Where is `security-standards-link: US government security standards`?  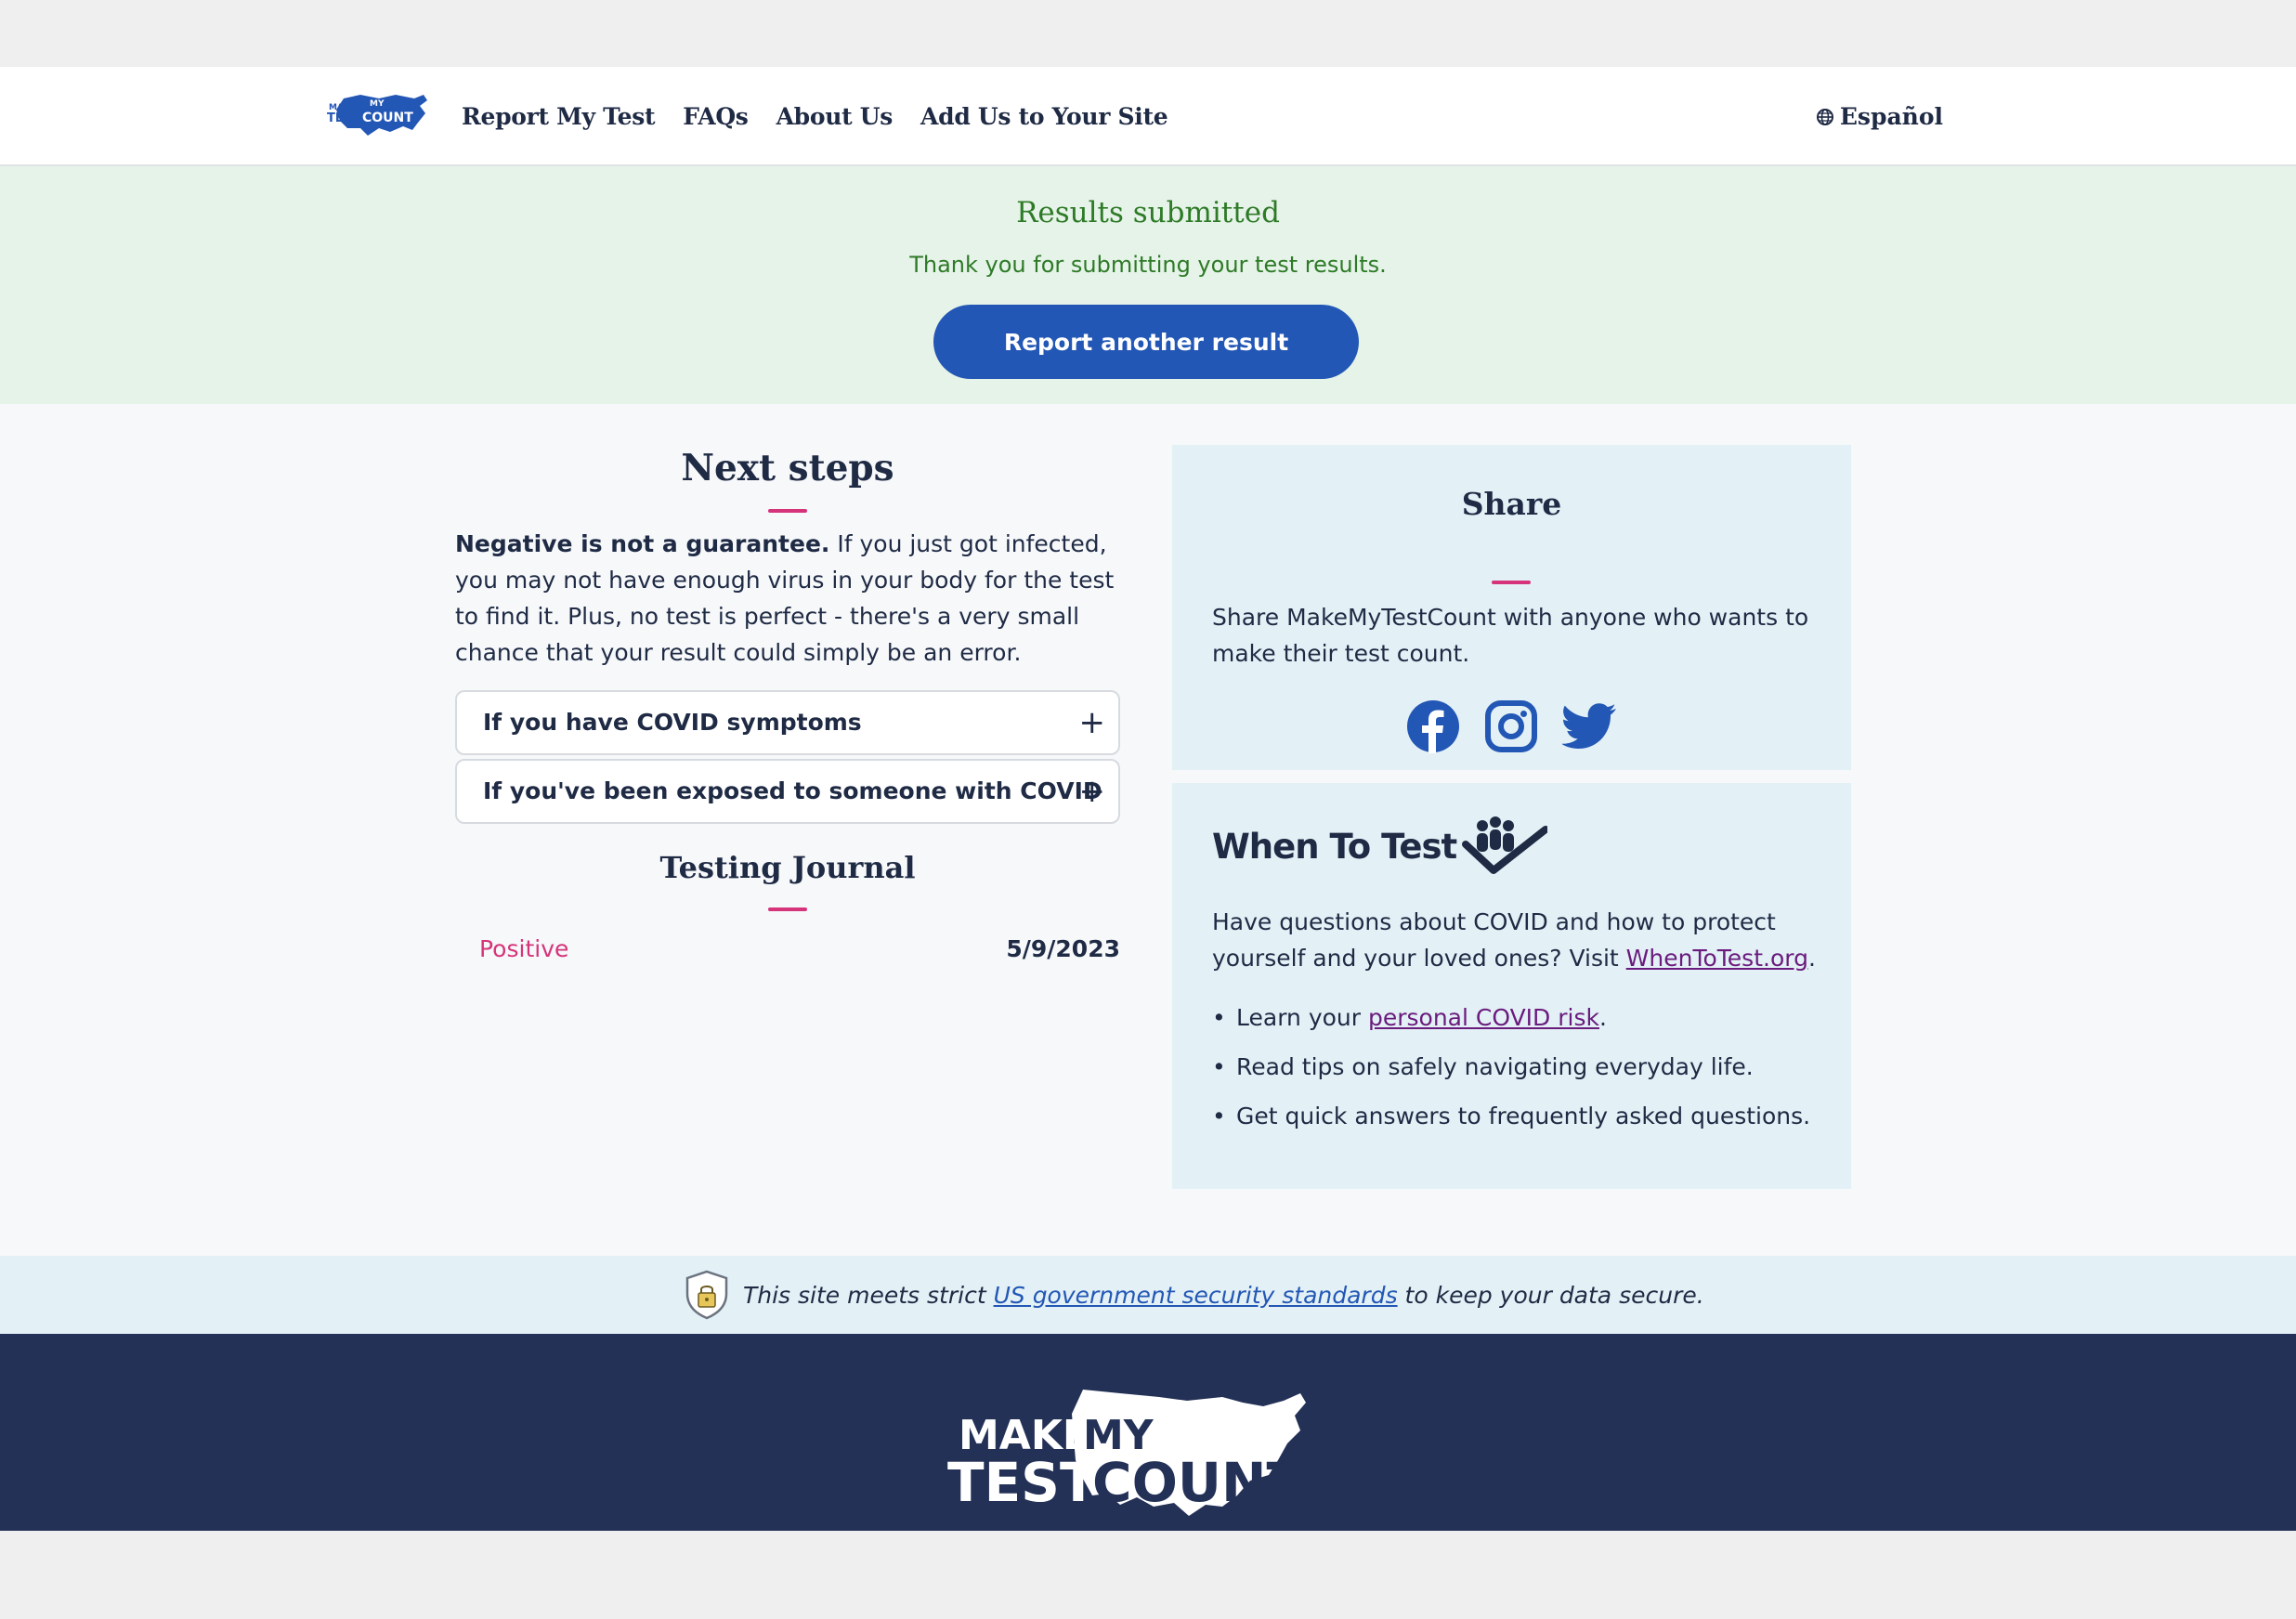 security-standards-link: US government security standards is located at coordinates (1196, 1295).